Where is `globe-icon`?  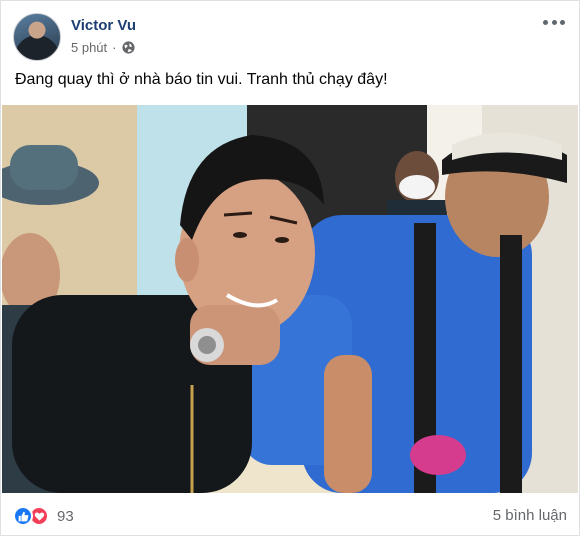 globe-icon is located at coordinates (128, 47).